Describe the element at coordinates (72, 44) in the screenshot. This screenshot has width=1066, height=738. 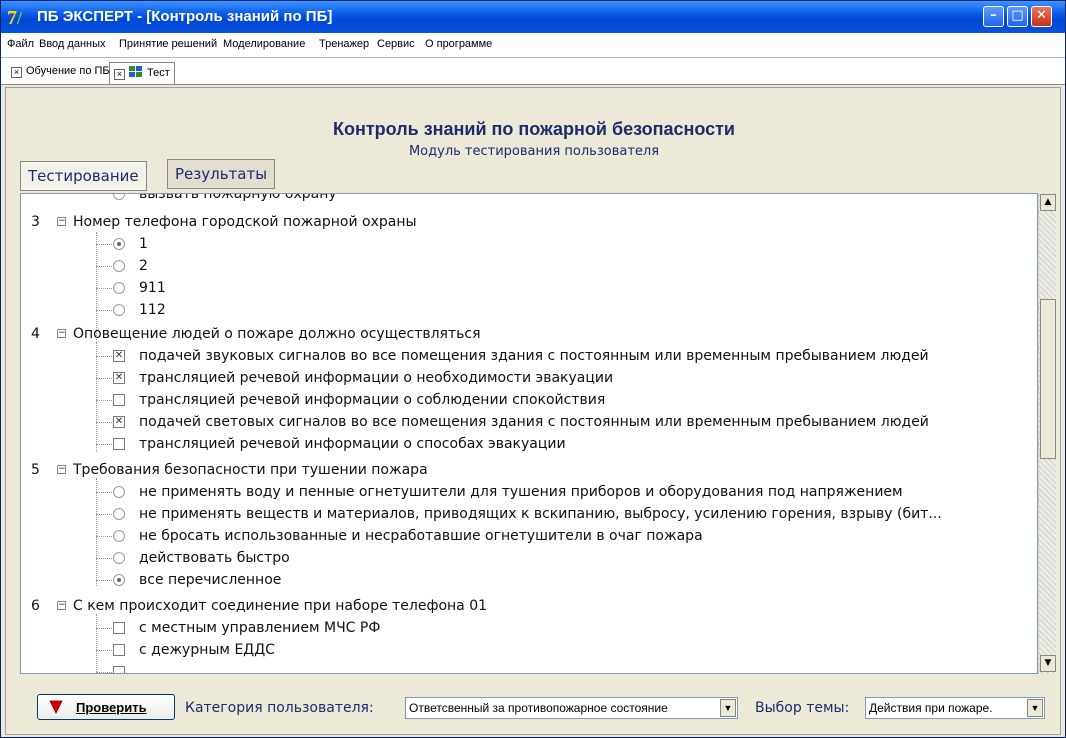
I see `menu-data-input: Ввод данных` at that location.